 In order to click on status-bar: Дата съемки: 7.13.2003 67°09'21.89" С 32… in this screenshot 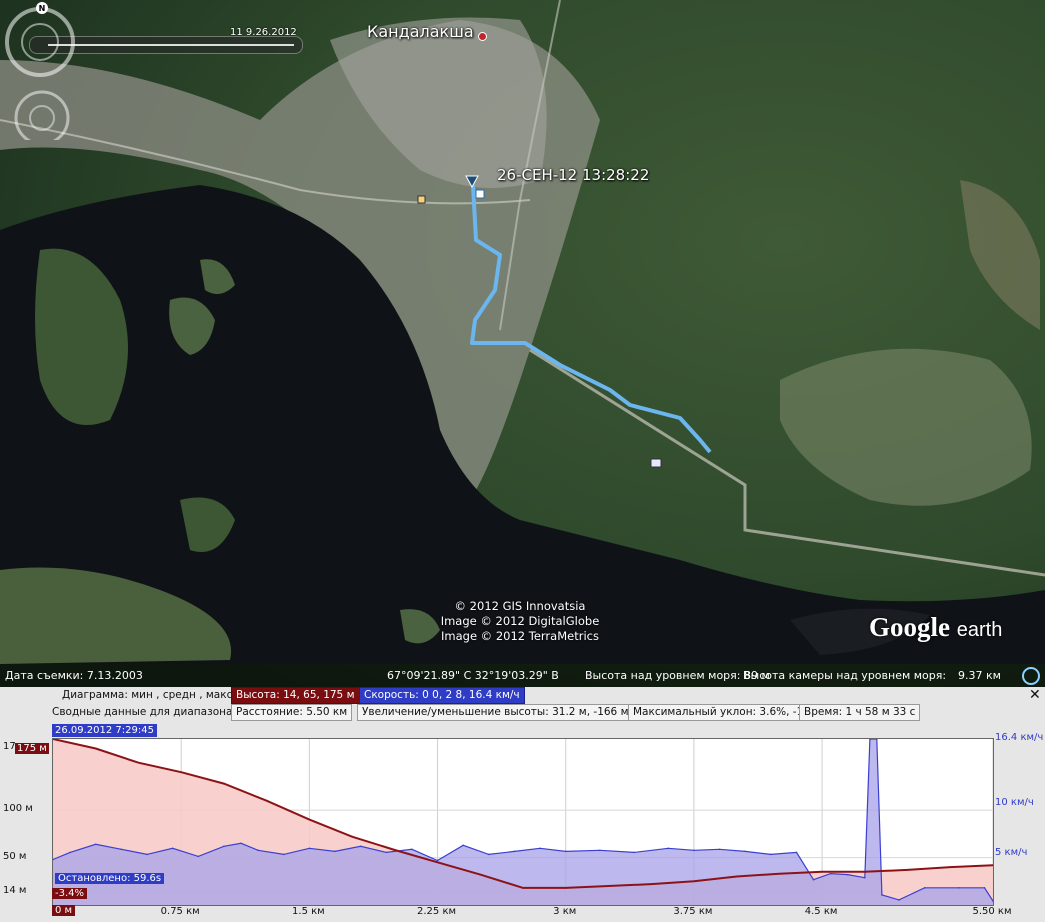, I will do `click(522, 675)`.